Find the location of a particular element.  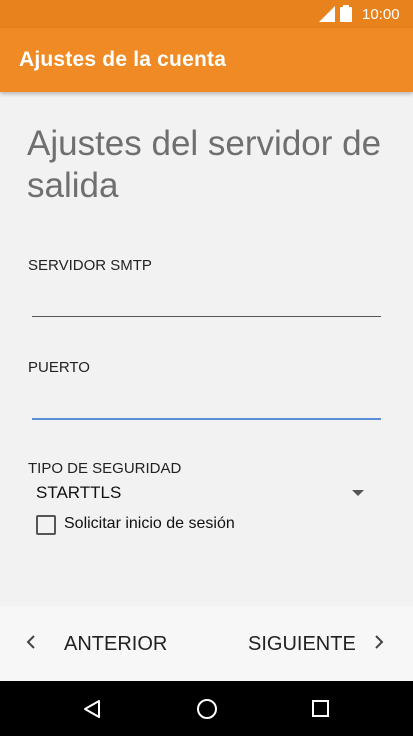

security-type-select: STARTTLS is located at coordinates (78, 493).